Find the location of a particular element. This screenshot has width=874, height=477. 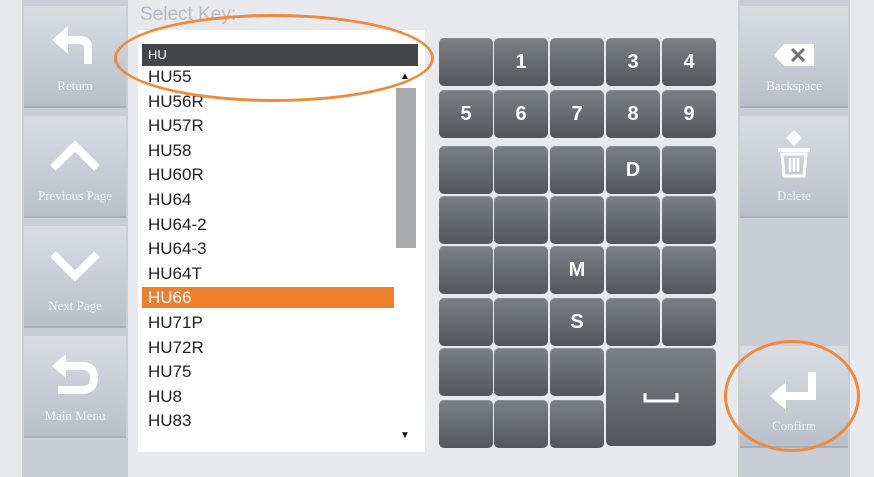

list-item: HU71P is located at coordinates (175, 322).